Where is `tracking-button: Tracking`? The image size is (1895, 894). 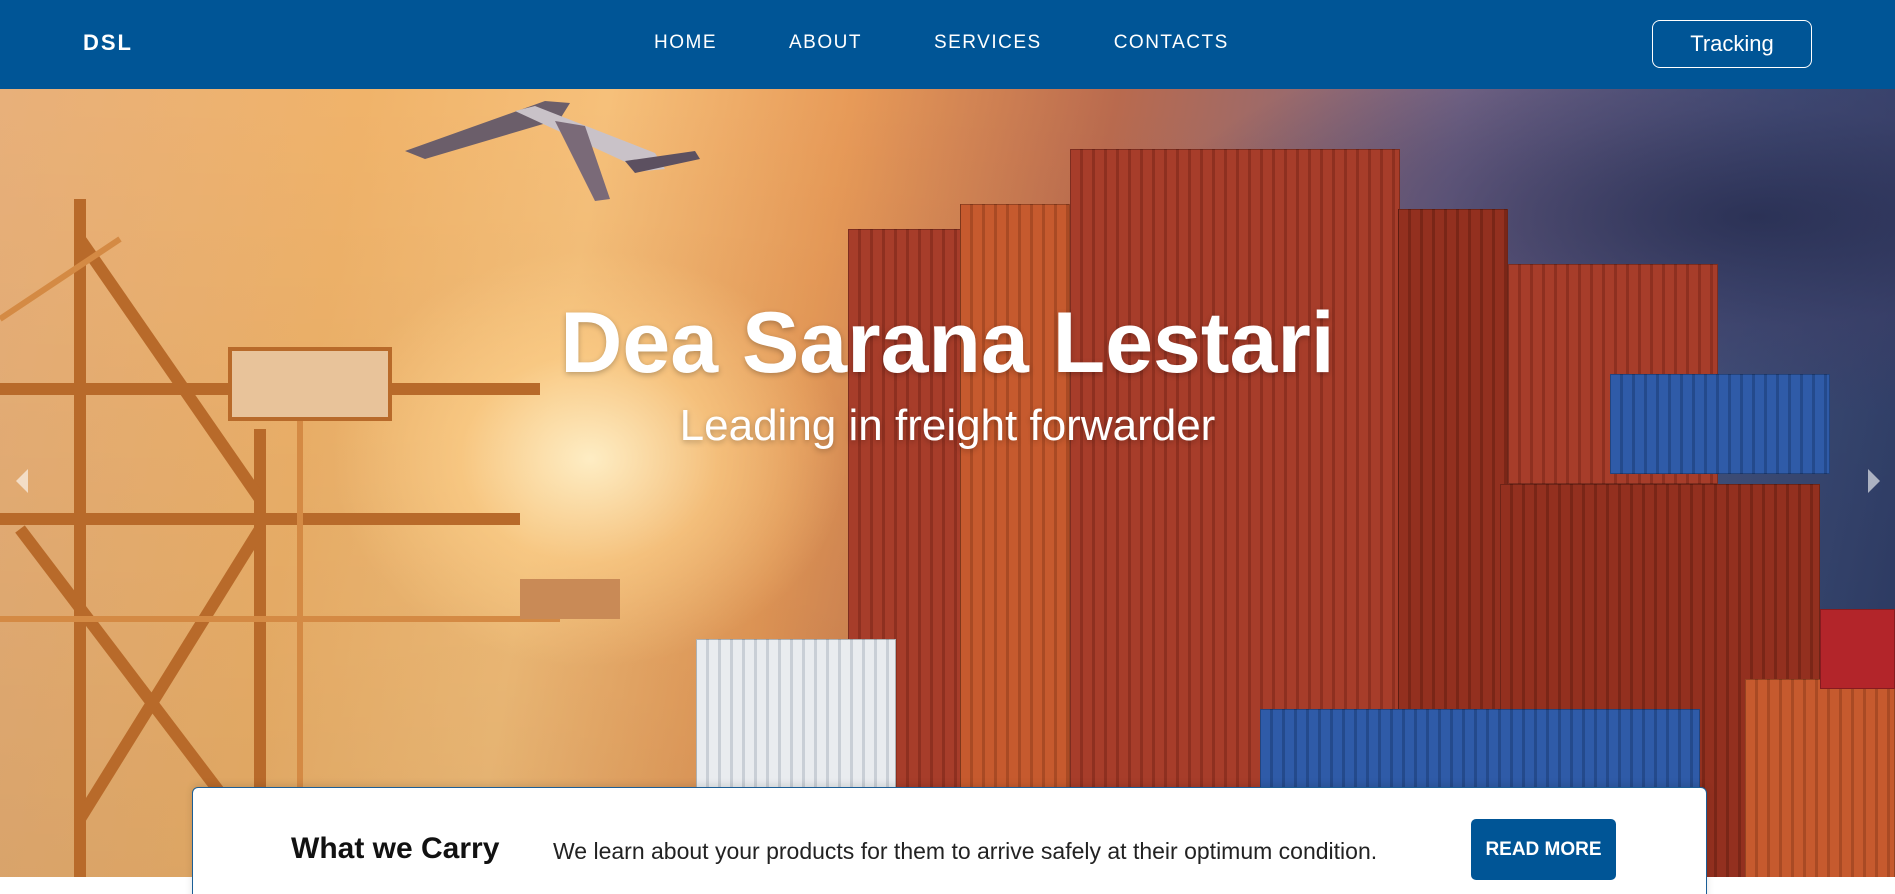
tracking-button: Tracking is located at coordinates (1732, 44).